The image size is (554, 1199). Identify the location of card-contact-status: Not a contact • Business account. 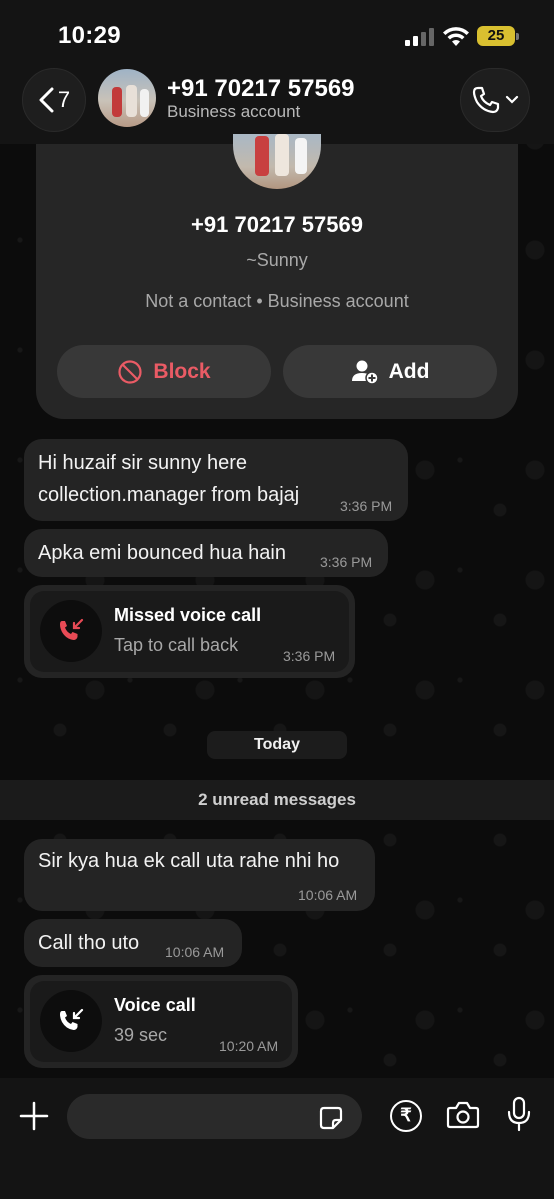
(277, 301).